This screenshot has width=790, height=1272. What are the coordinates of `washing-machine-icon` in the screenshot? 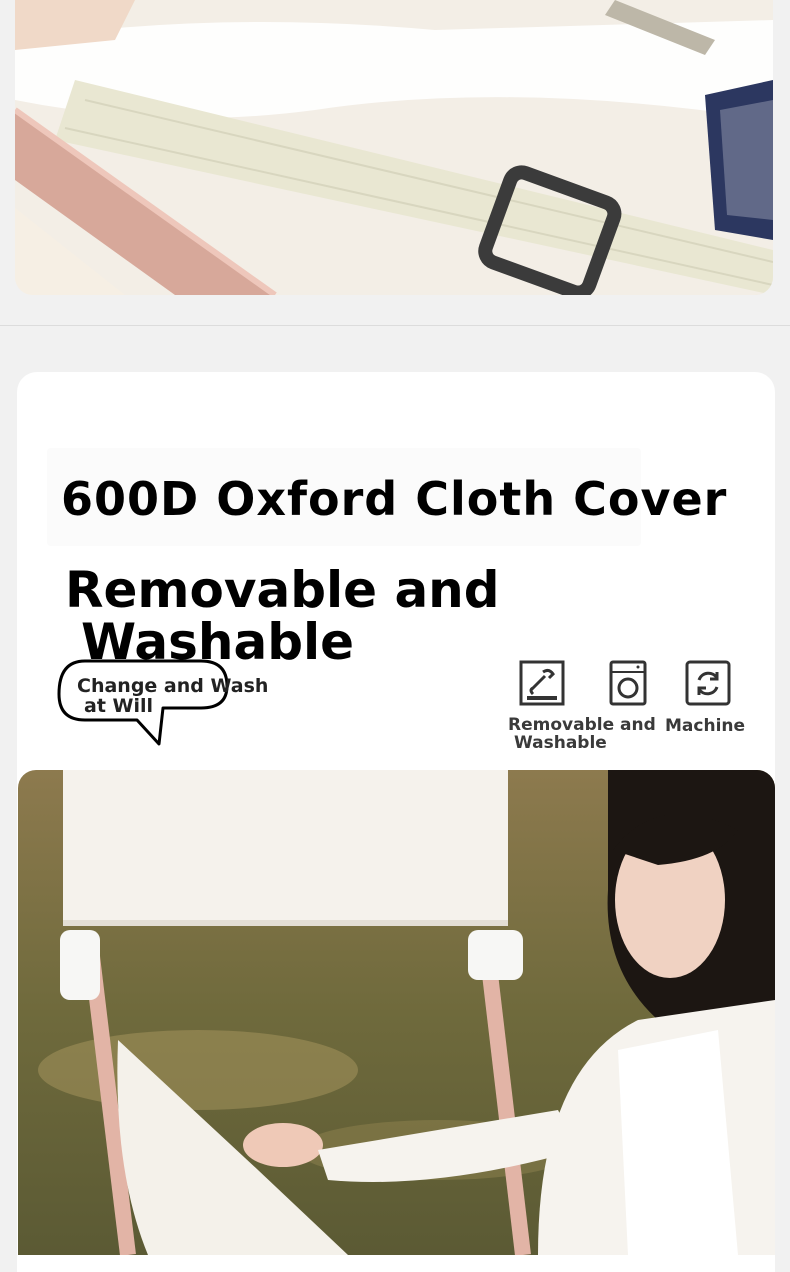 It's located at (628, 683).